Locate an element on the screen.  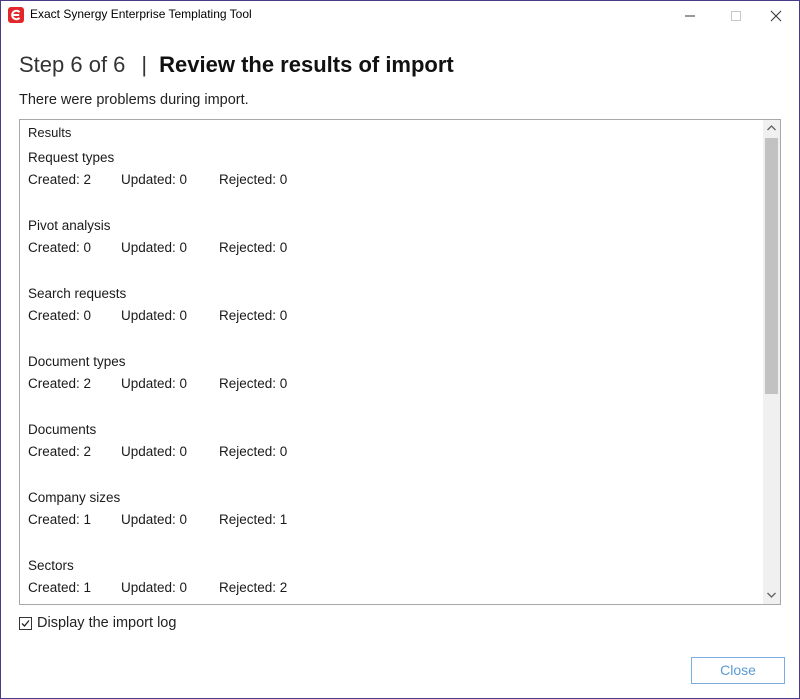
vertical-scrollbar is located at coordinates (771, 362).